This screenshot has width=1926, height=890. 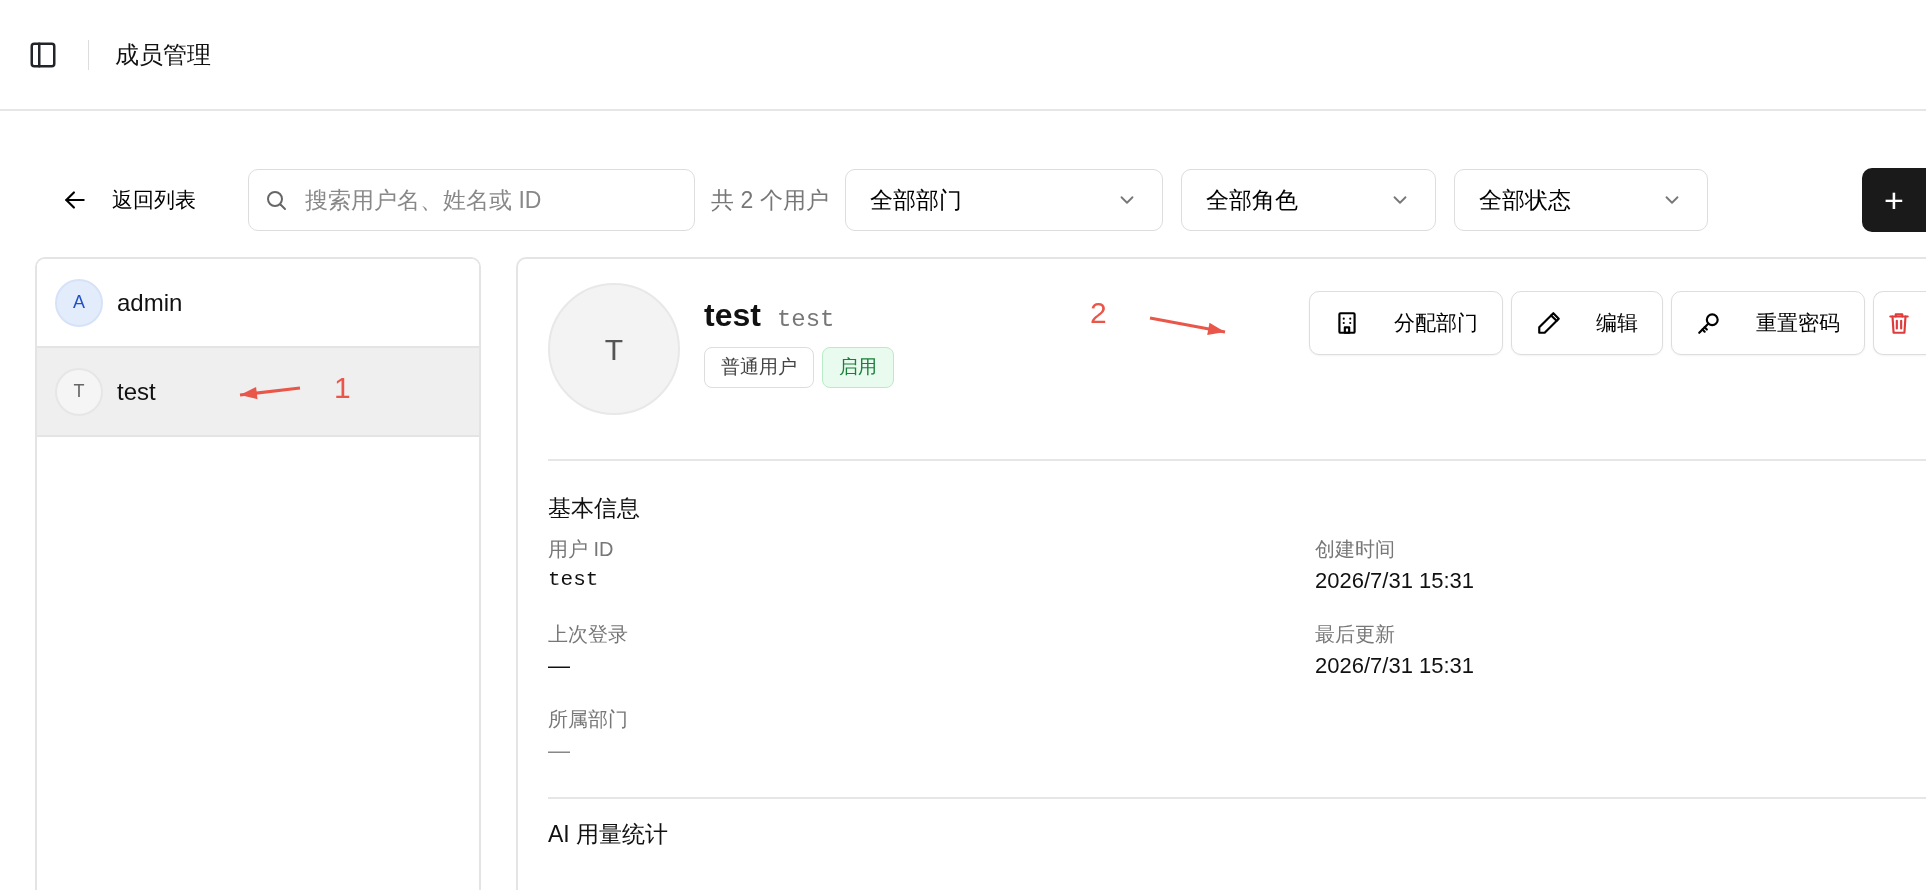 What do you see at coordinates (1549, 323) in the screenshot?
I see `pencil-icon` at bounding box center [1549, 323].